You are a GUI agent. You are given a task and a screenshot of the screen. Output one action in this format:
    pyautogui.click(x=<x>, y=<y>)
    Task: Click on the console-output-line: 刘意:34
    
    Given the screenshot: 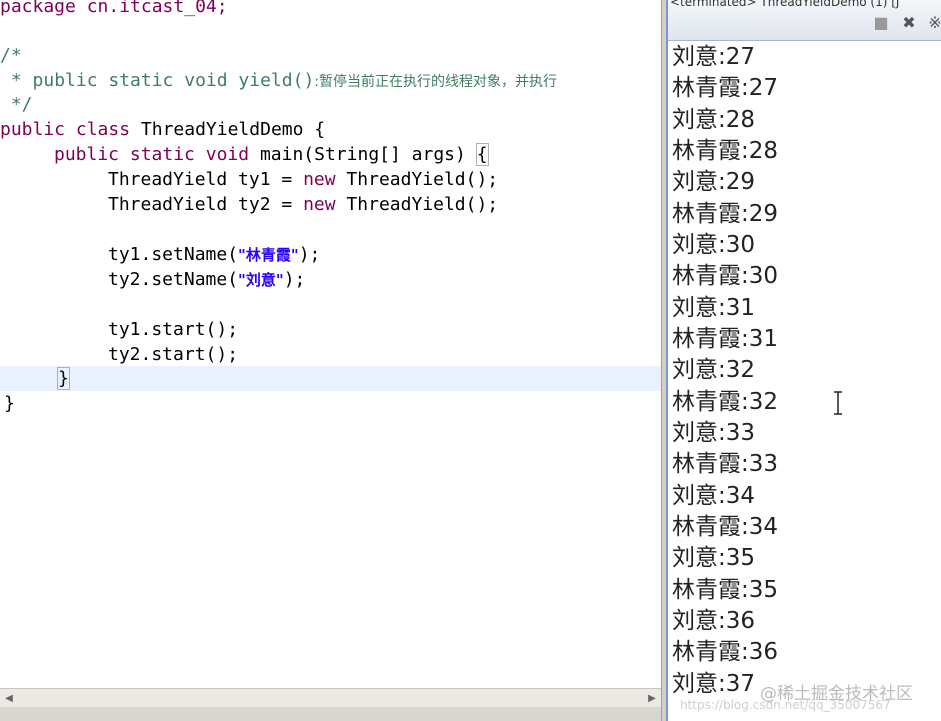 What is the action you would take?
    pyautogui.click(x=714, y=495)
    